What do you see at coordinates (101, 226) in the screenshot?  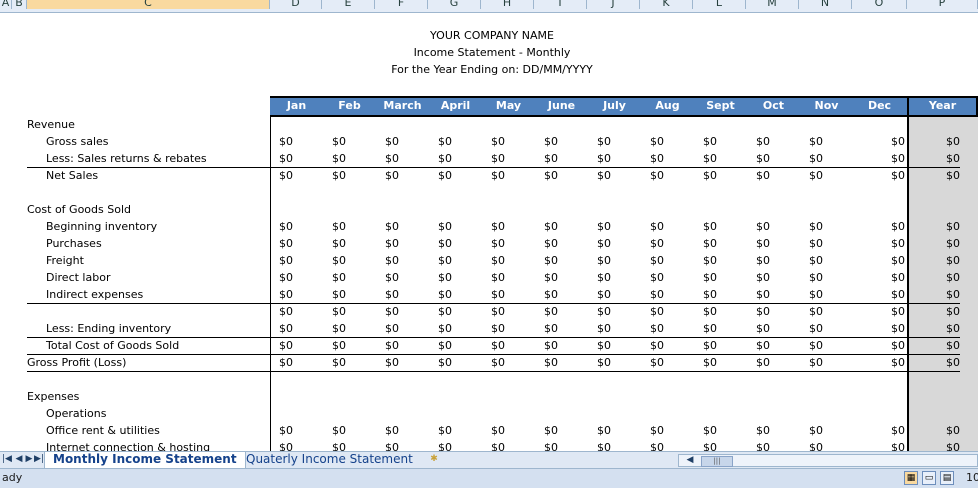 I see `row-label: Beginning inventory` at bounding box center [101, 226].